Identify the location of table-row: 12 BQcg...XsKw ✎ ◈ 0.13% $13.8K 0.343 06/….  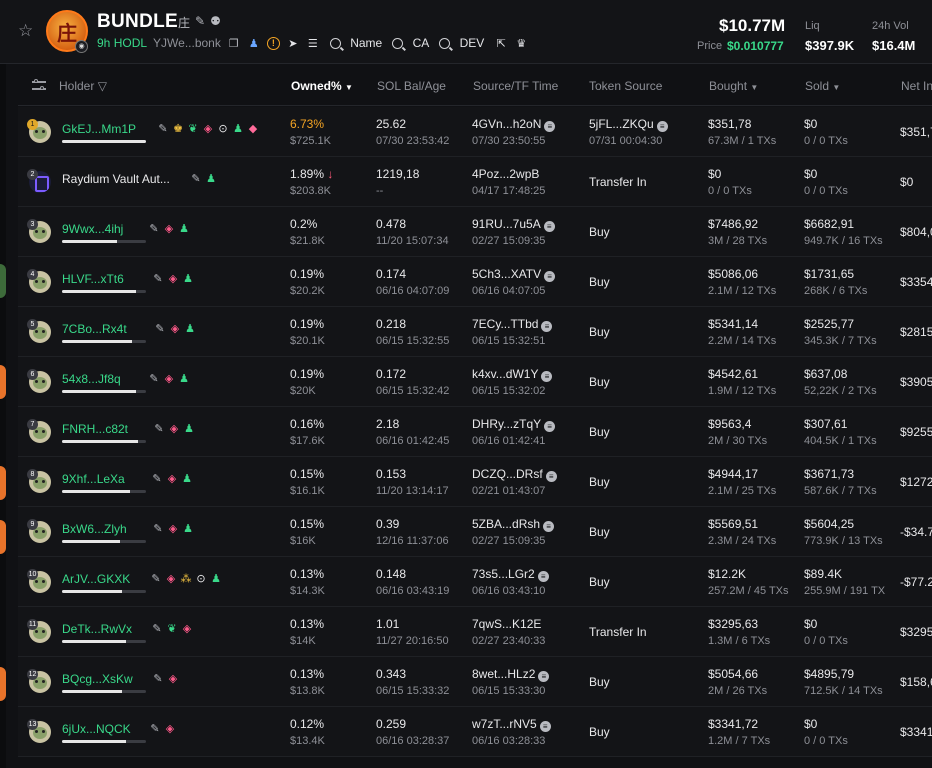
(475, 682).